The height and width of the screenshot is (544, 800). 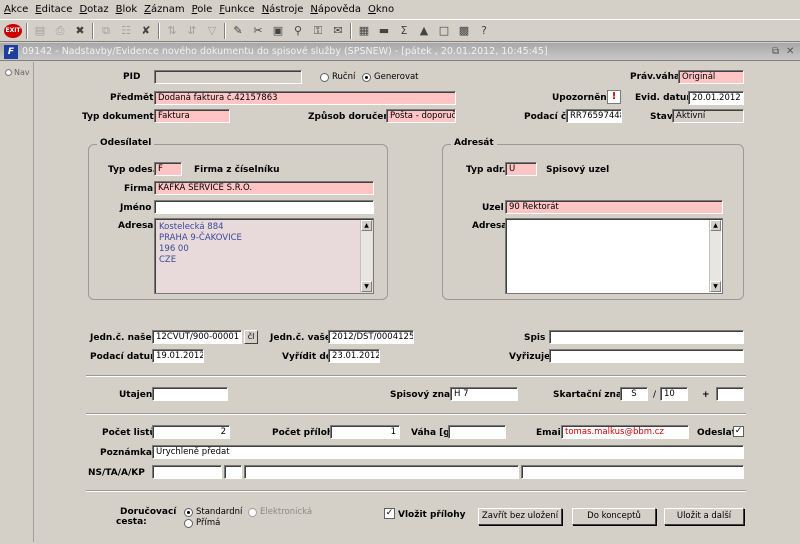 What do you see at coordinates (146, 31) in the screenshot?
I see `delete-icon: ✘` at bounding box center [146, 31].